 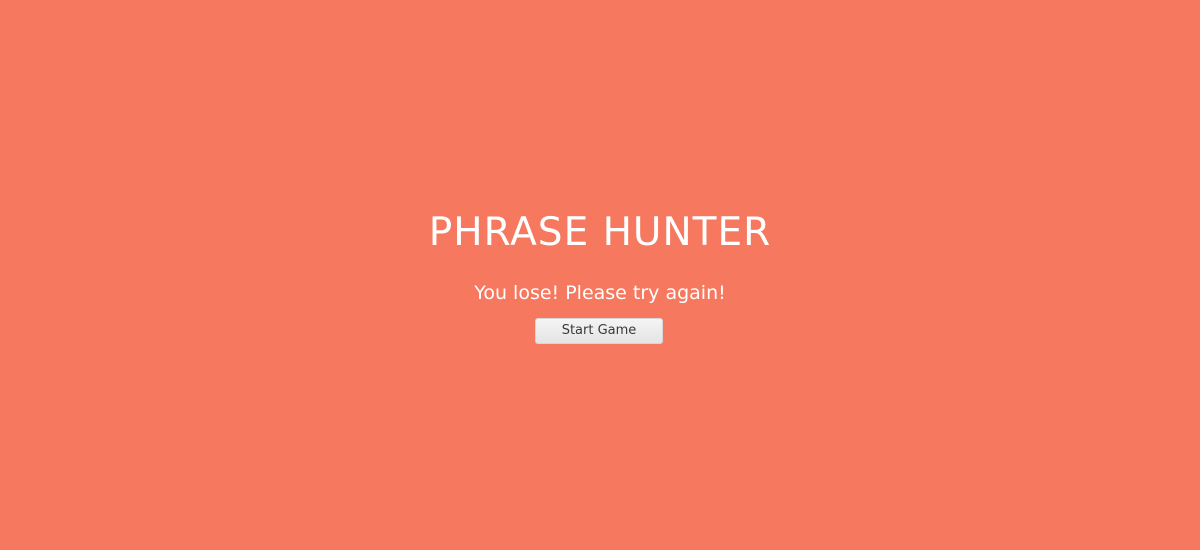 I want to click on game-title: PHRASE HUNTER, so click(x=600, y=232).